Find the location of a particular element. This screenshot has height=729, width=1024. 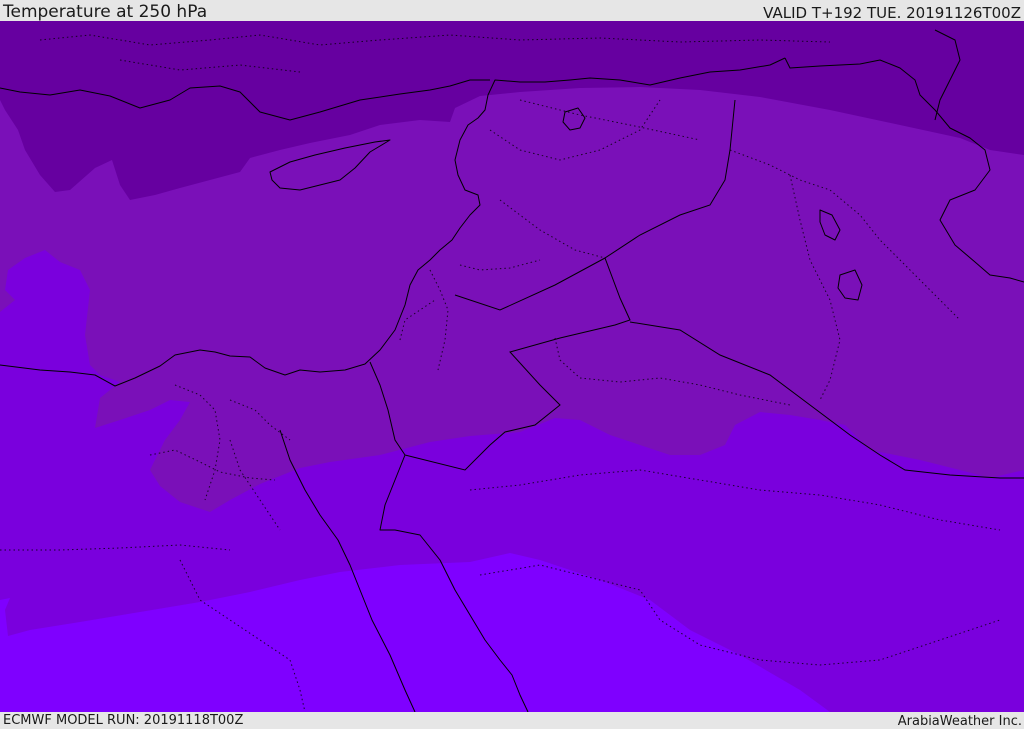

model-run-label: ECMWF MODEL RUN: 20191118T00Z is located at coordinates (123, 720).